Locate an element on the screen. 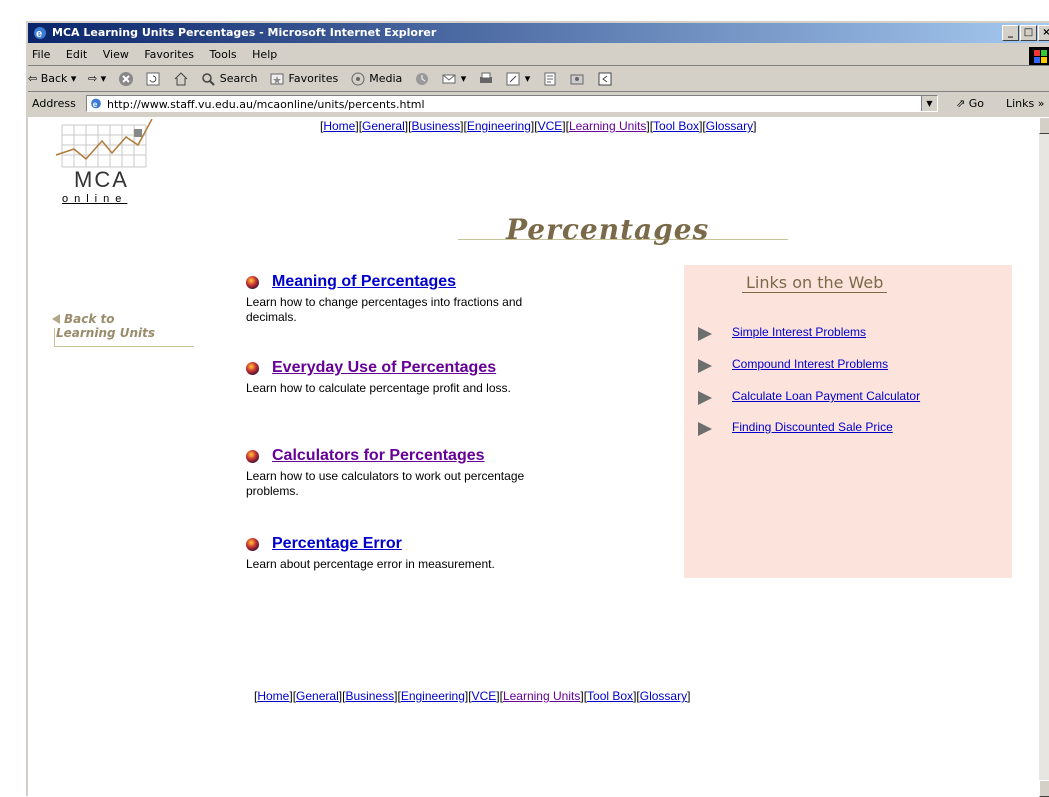  search-button: Search is located at coordinates (229, 79).